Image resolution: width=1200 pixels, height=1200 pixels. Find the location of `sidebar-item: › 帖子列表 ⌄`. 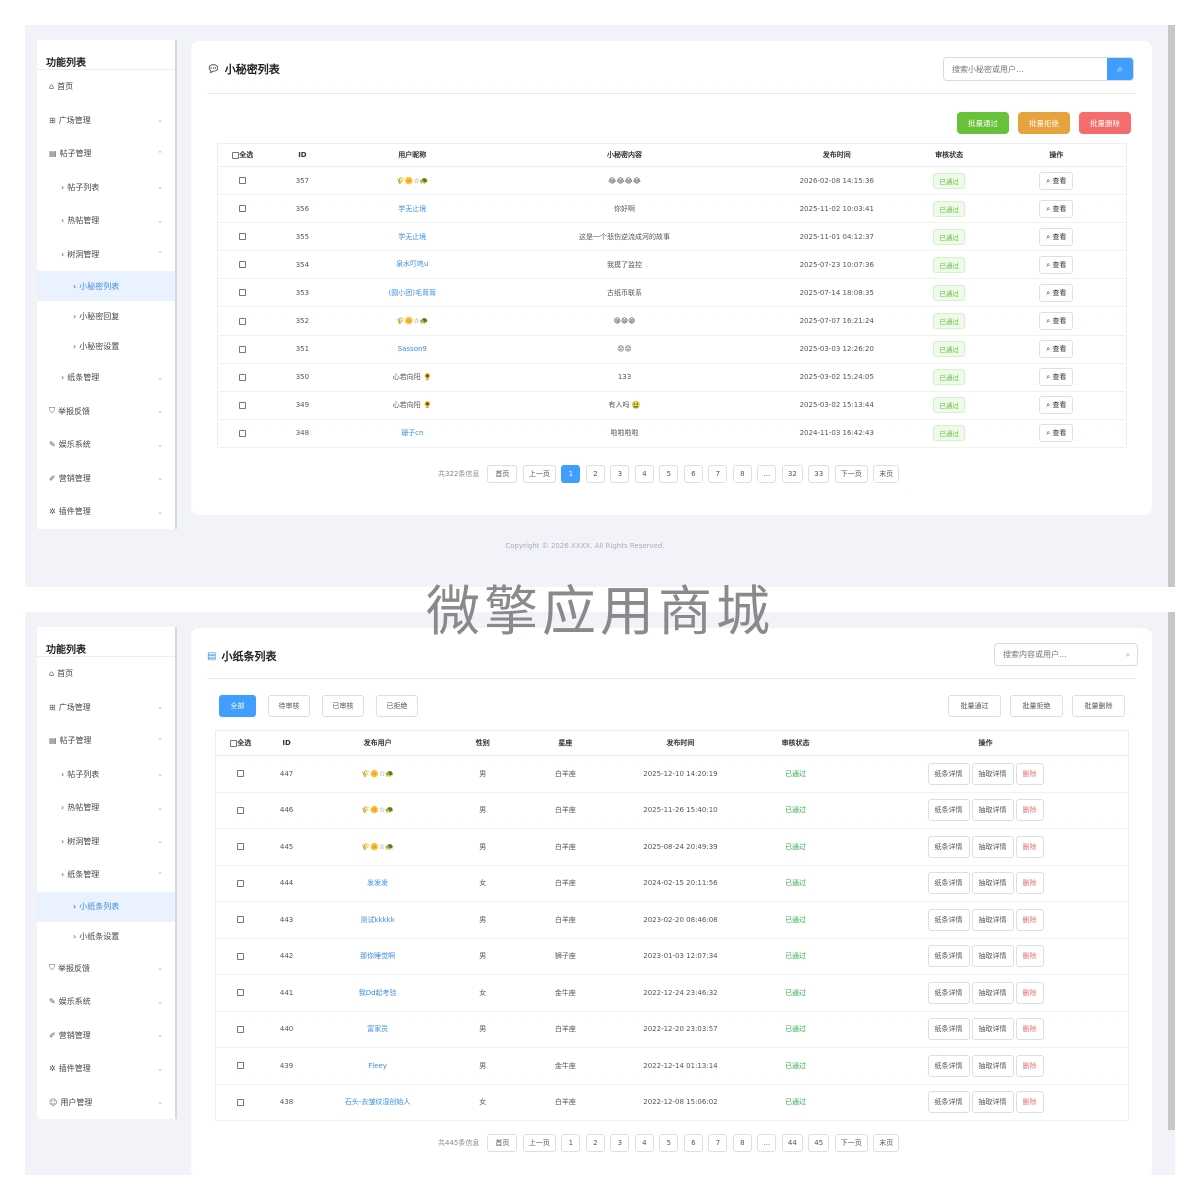

sidebar-item: › 帖子列表 ⌄ is located at coordinates (106, 188).